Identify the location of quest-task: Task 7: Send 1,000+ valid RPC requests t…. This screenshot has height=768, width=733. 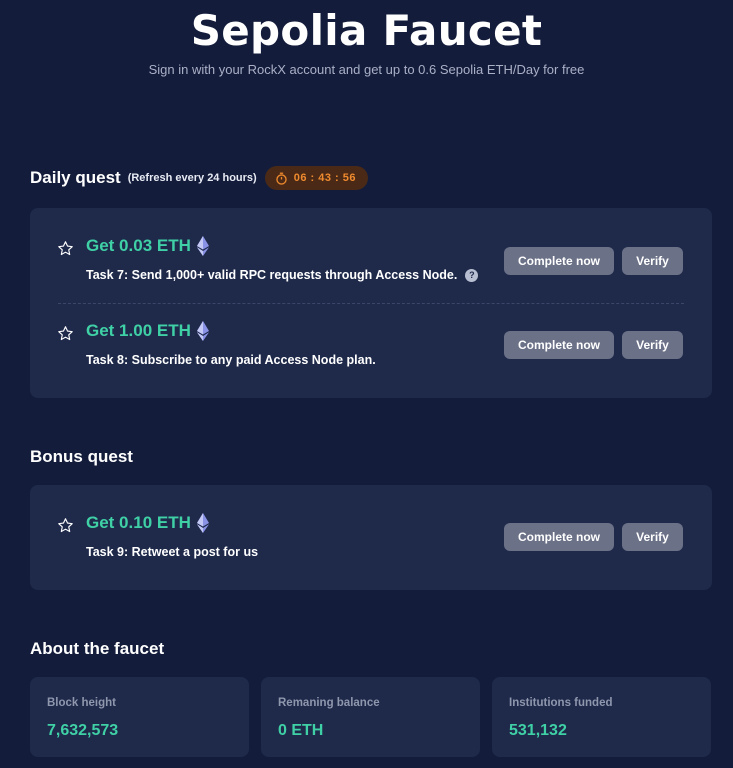
(282, 275).